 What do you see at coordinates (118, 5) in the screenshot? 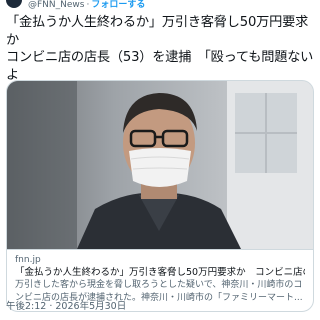
I see `follow-button: フォローする` at bounding box center [118, 5].